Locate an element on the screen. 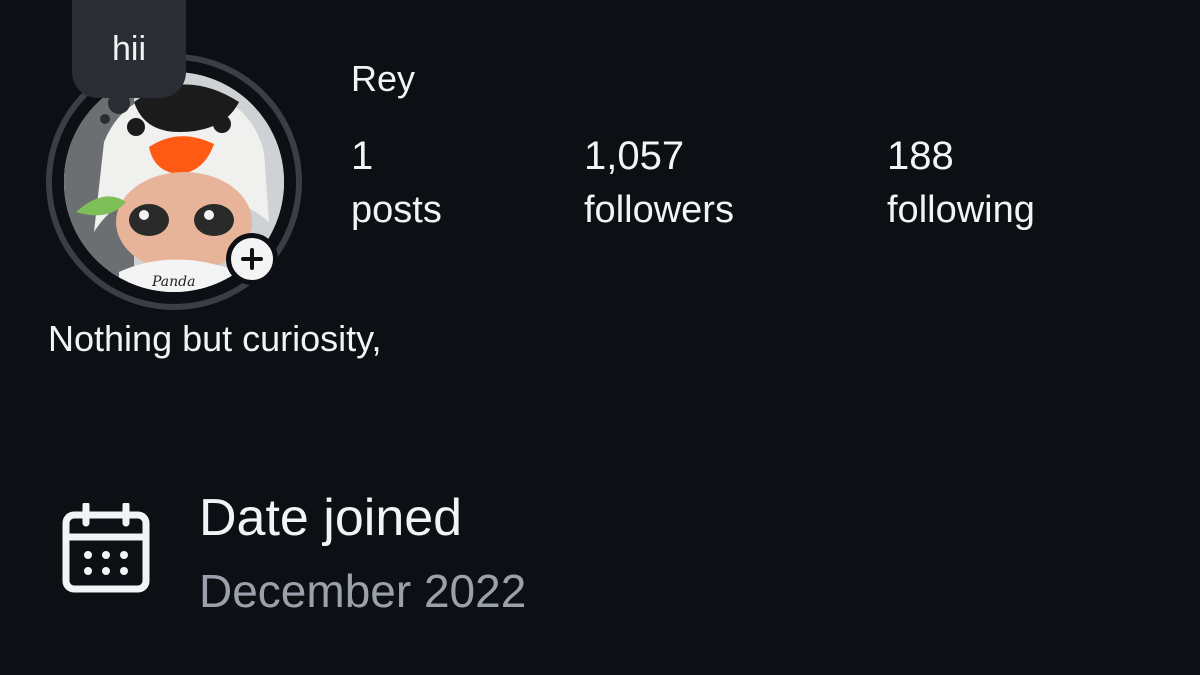  note-bubble-tail is located at coordinates (119, 103).